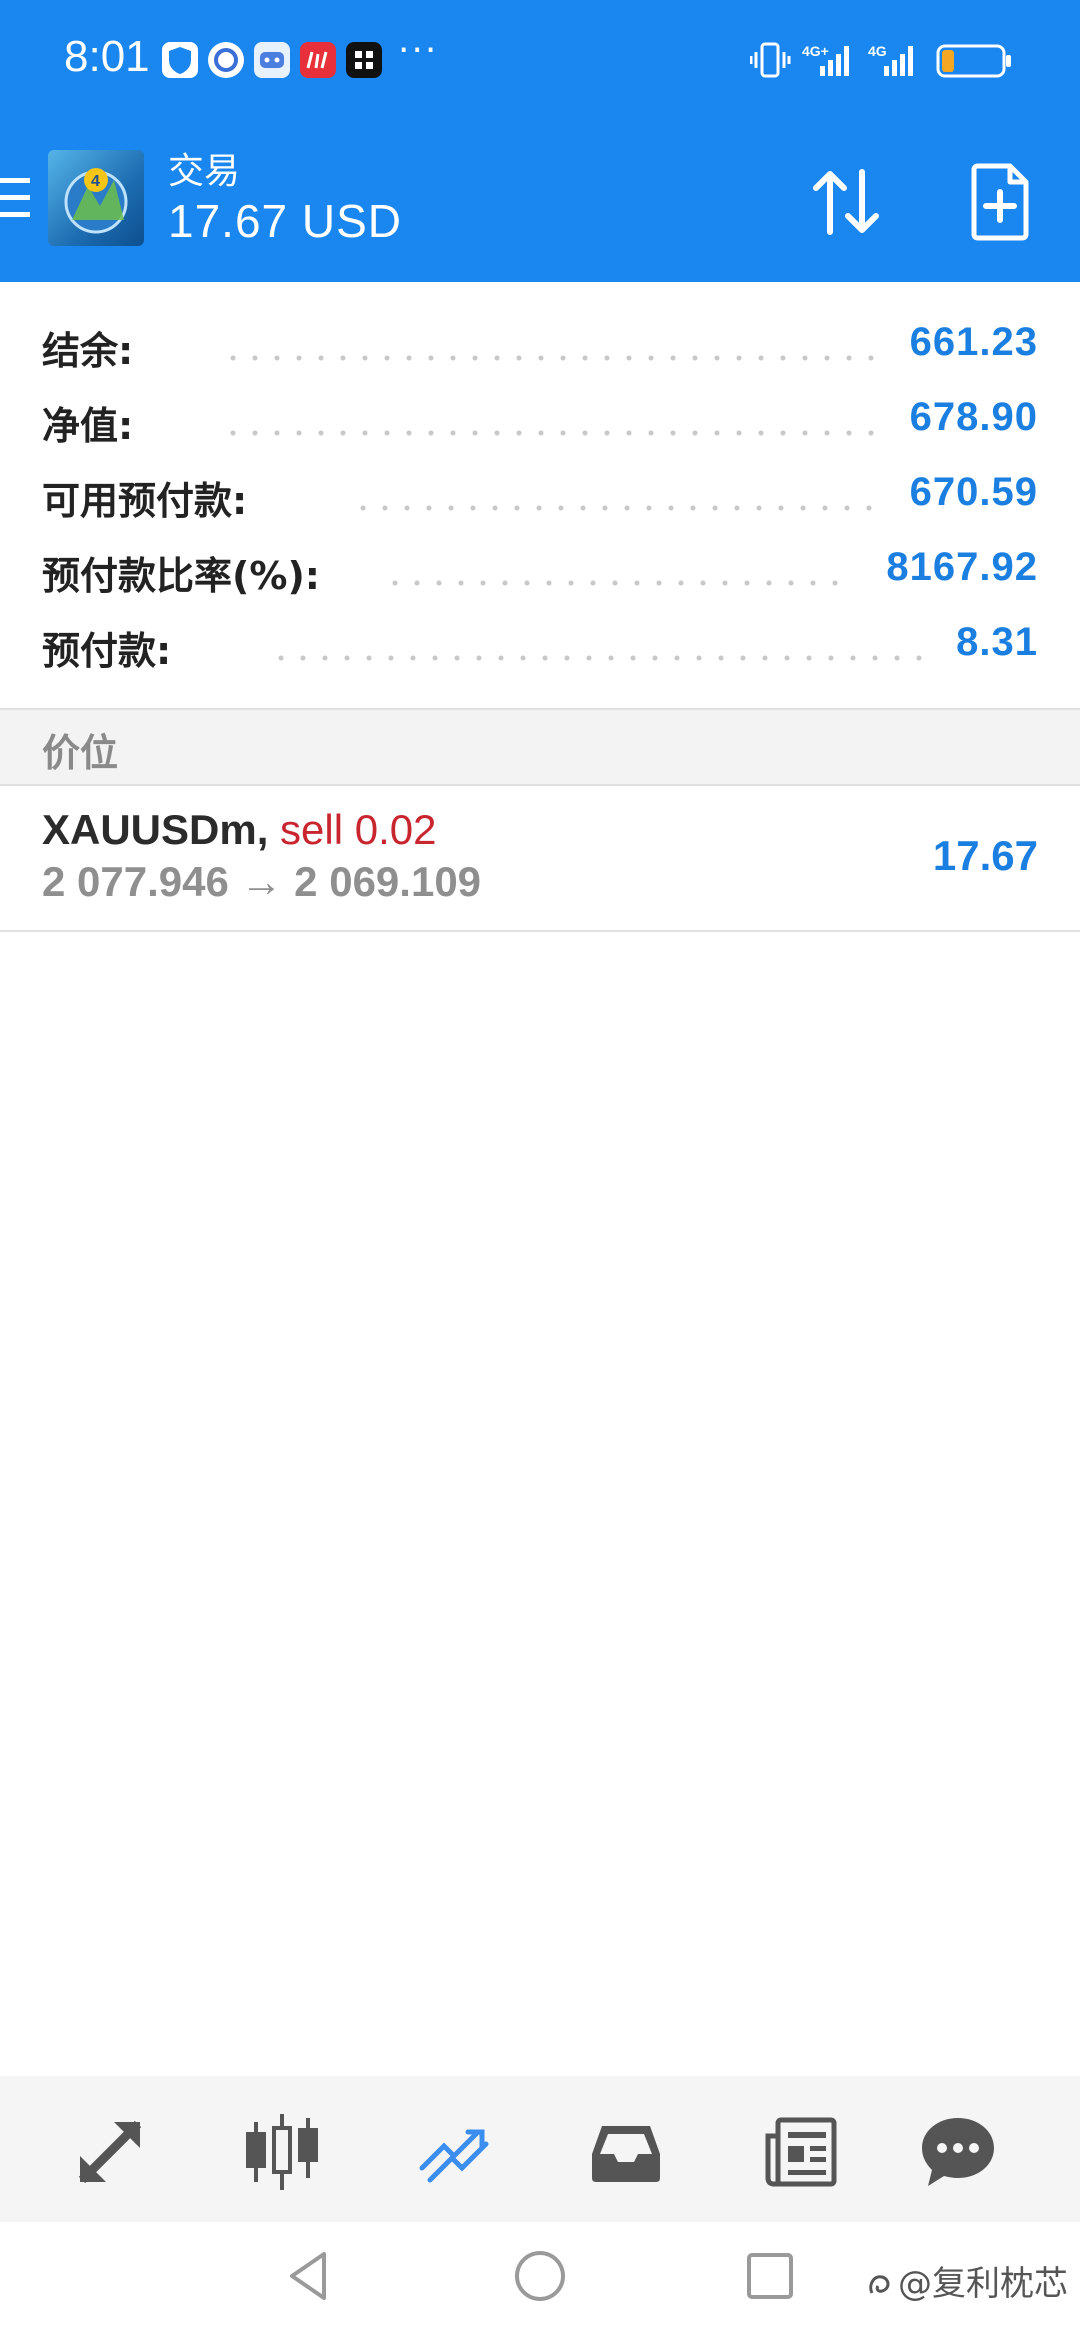  I want to click on status-bar: 8:01 ··· 4G+ 4G, so click(540, 60).